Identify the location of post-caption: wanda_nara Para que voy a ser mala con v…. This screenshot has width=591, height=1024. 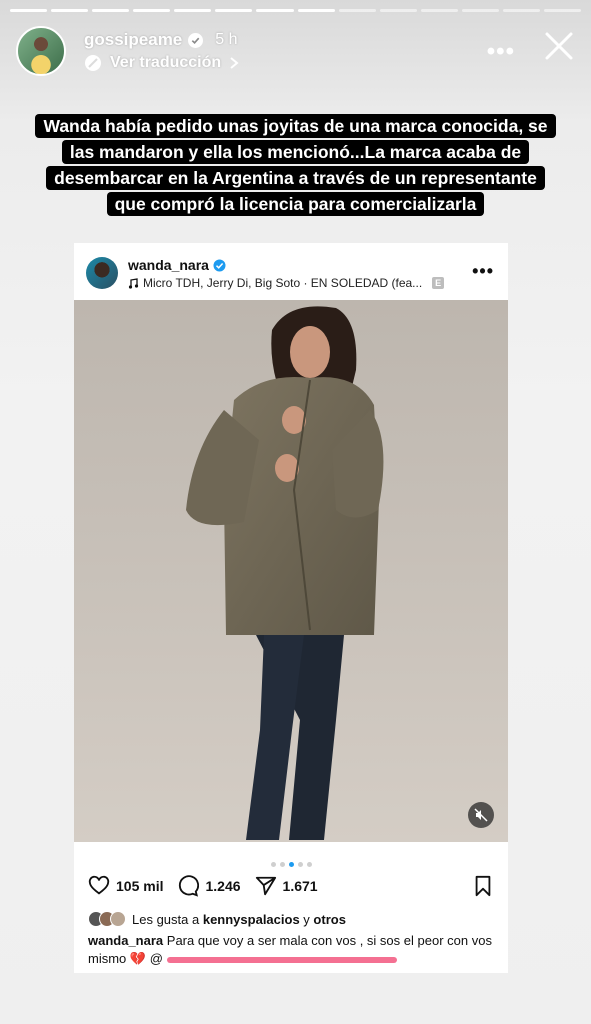
(293, 950).